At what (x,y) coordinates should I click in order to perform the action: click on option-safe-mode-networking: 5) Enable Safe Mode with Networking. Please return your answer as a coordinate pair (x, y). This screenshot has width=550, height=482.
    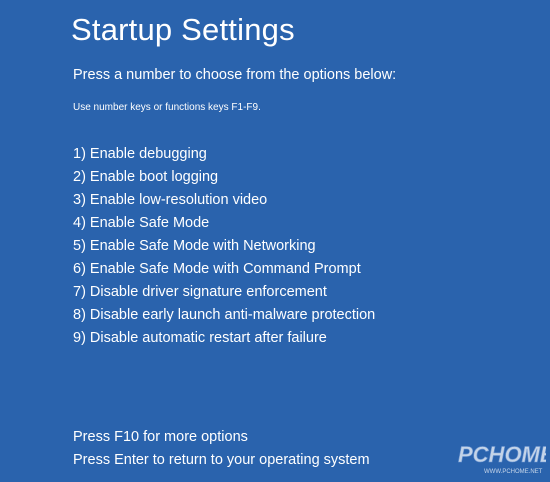
    Looking at the image, I should click on (224, 246).